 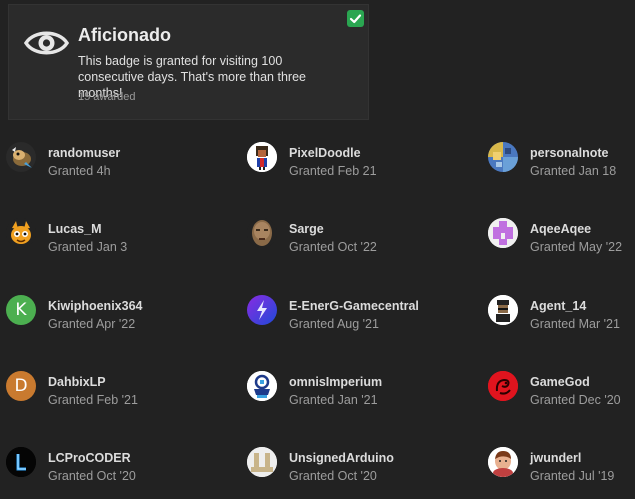 What do you see at coordinates (333, 247) in the screenshot?
I see `granted-date: Granted Oct '22` at bounding box center [333, 247].